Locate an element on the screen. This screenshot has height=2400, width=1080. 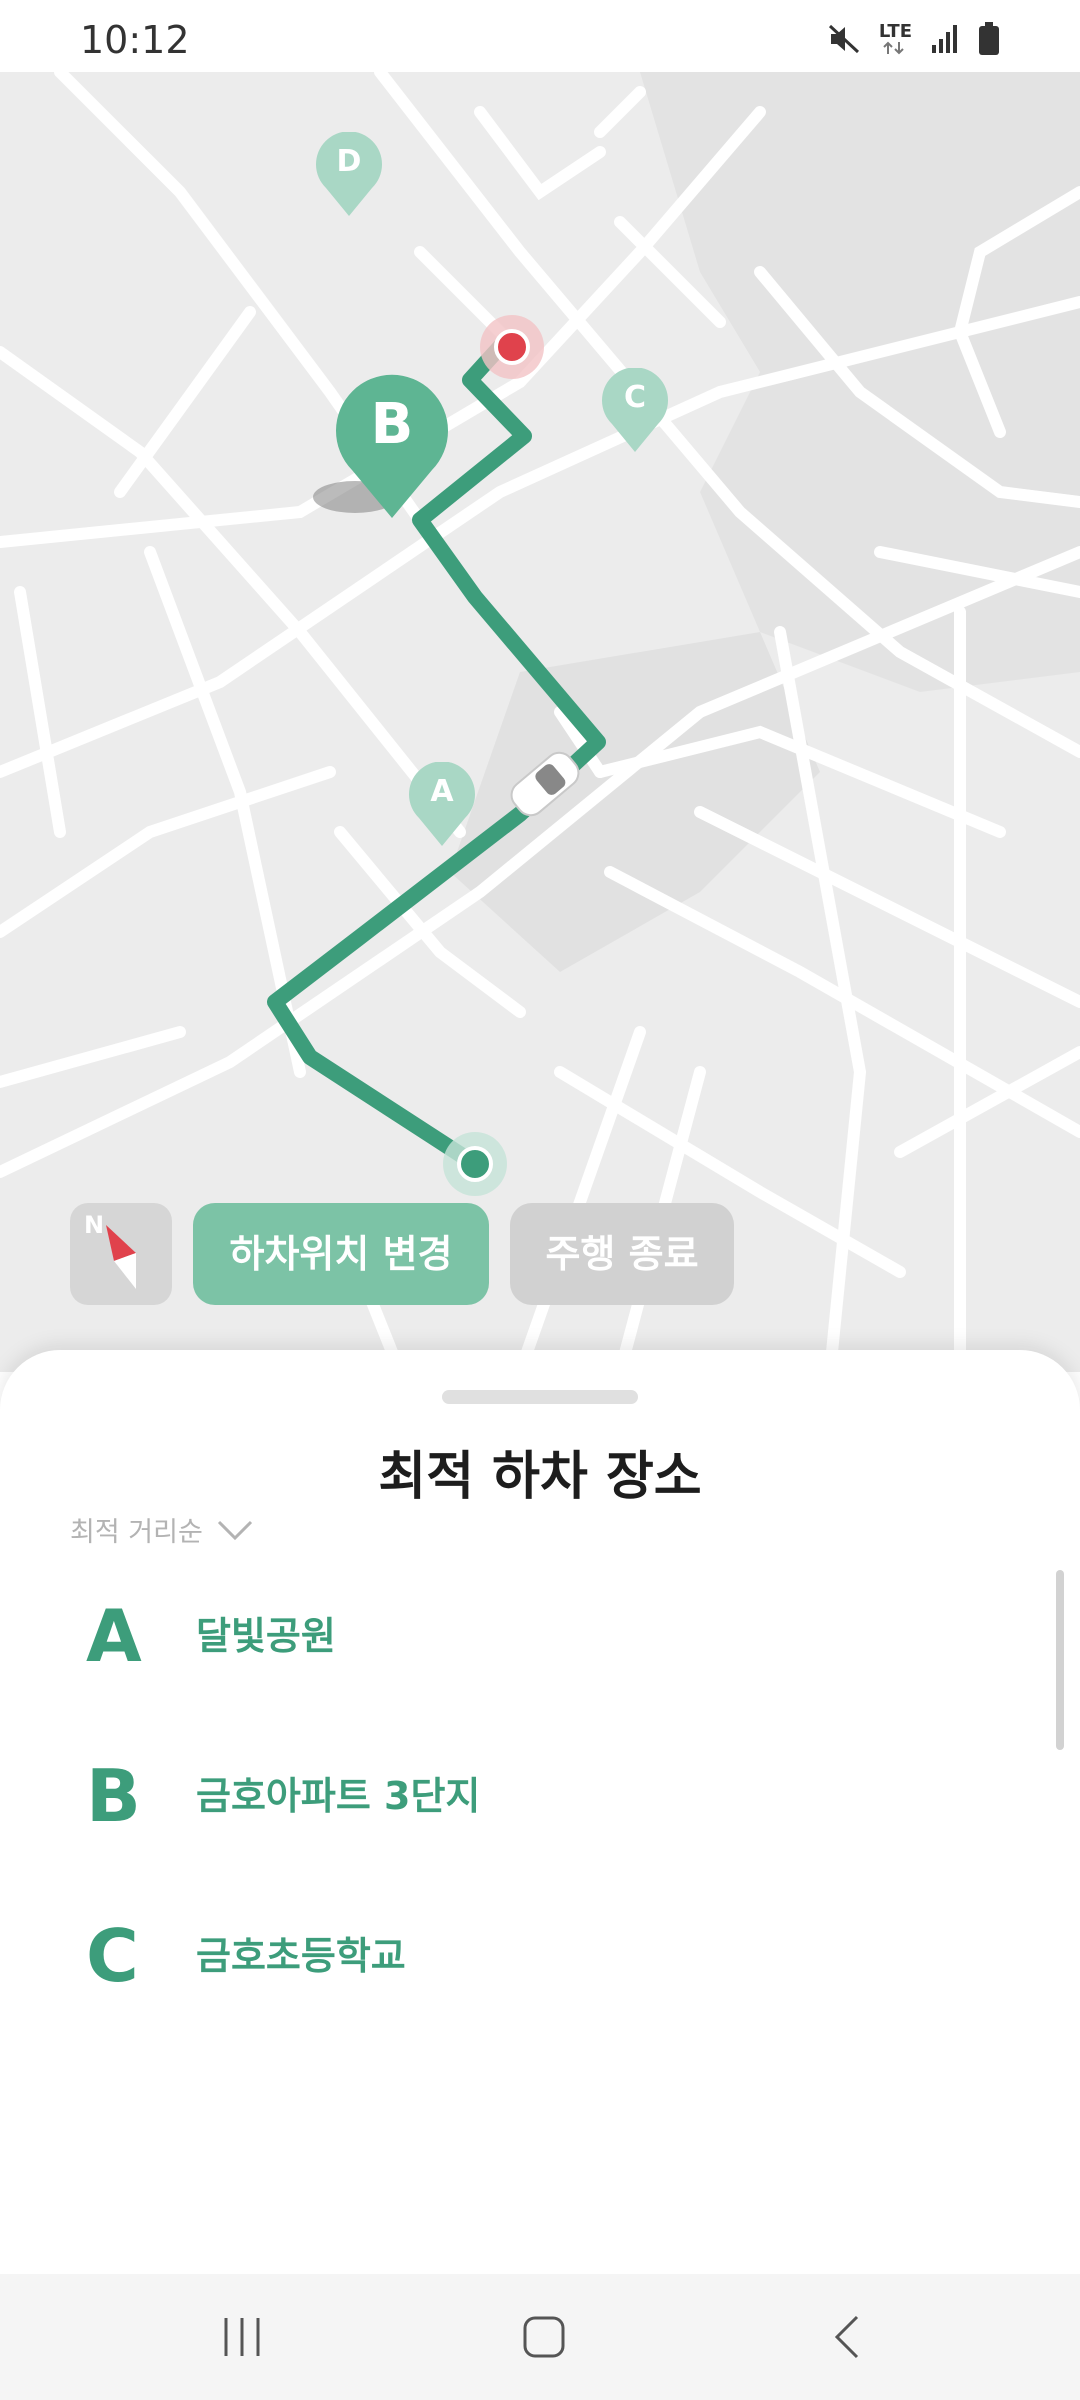
pin-label: C is located at coordinates (635, 397).